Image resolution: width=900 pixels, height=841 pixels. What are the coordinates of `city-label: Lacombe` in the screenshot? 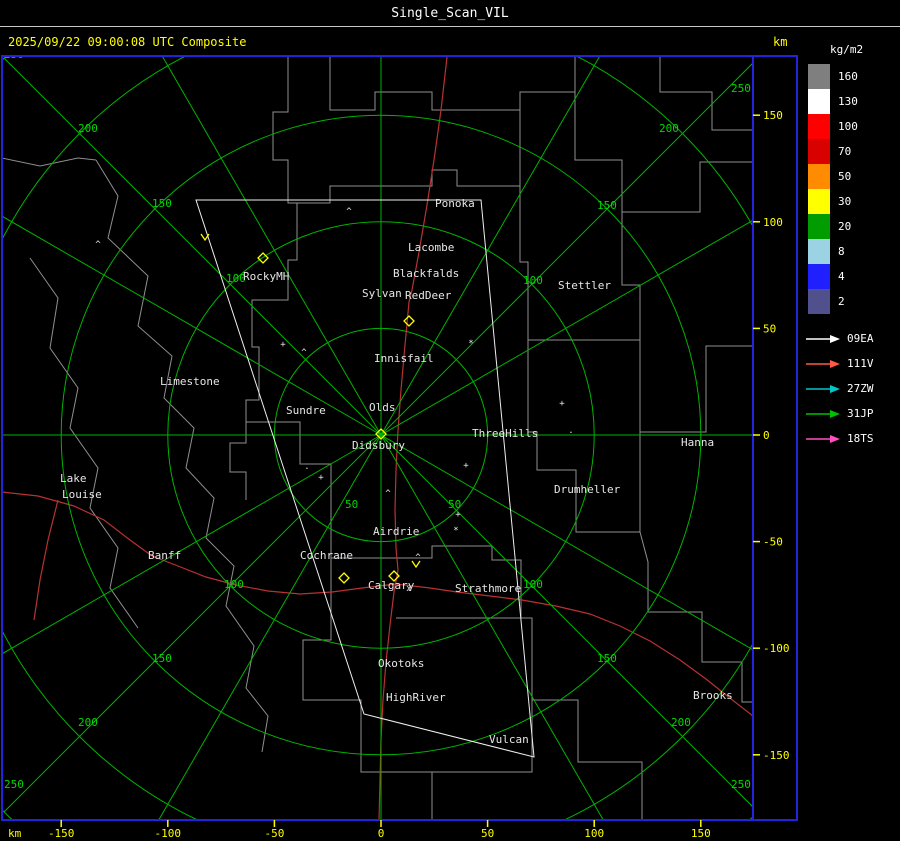 It's located at (431, 247).